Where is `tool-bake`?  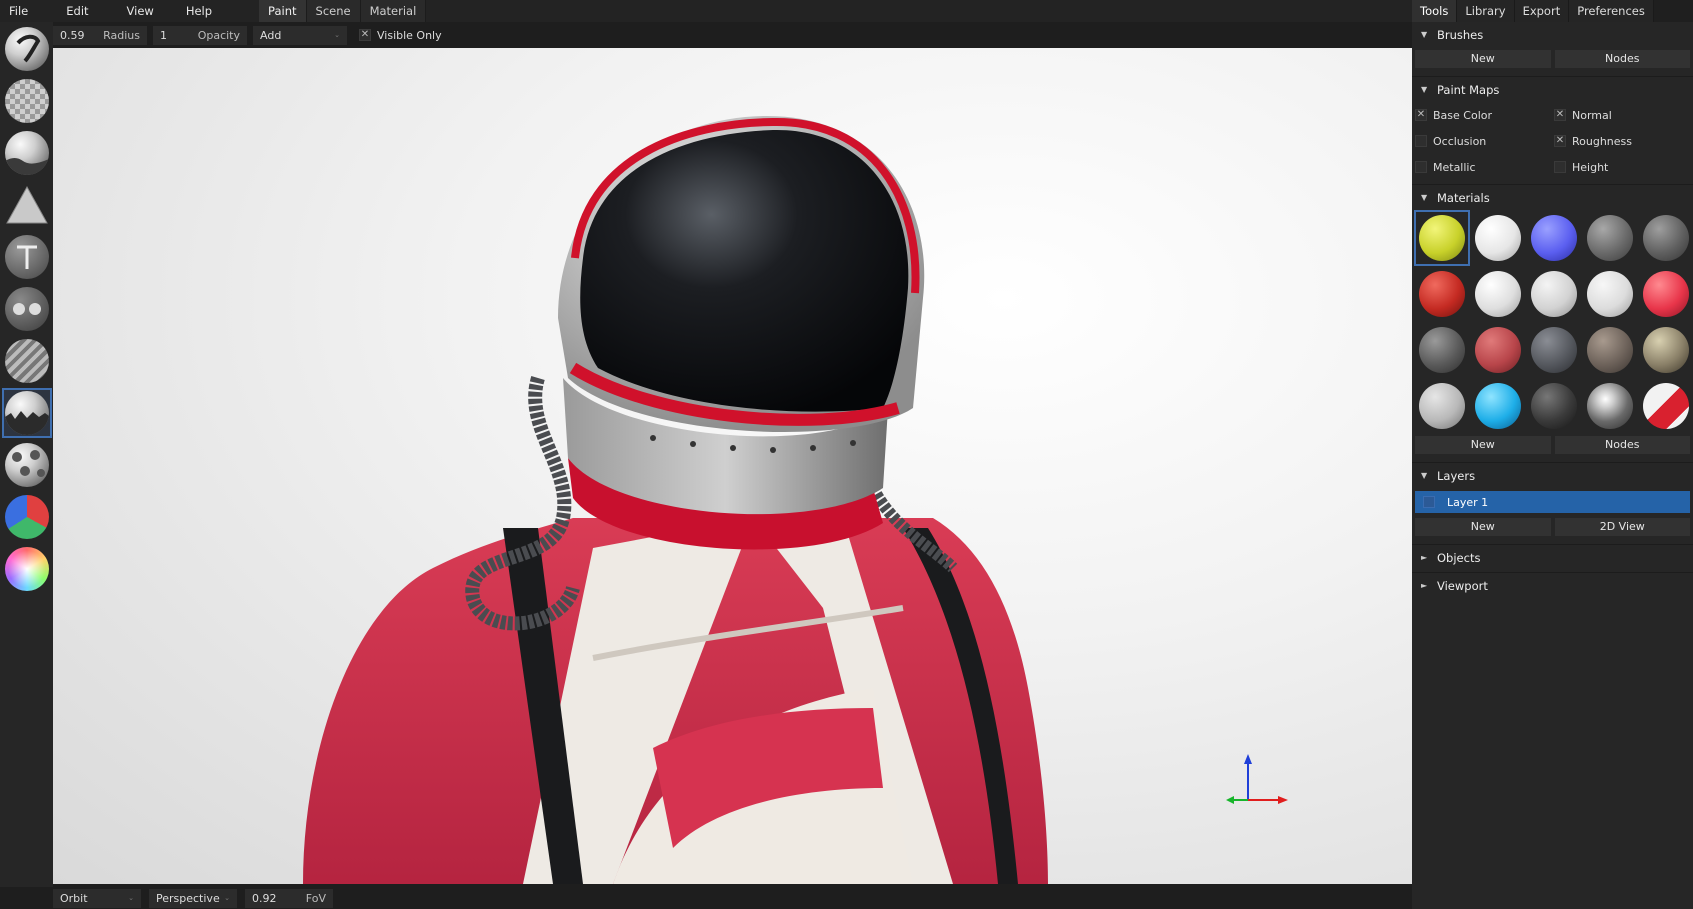
tool-bake is located at coordinates (27, 465).